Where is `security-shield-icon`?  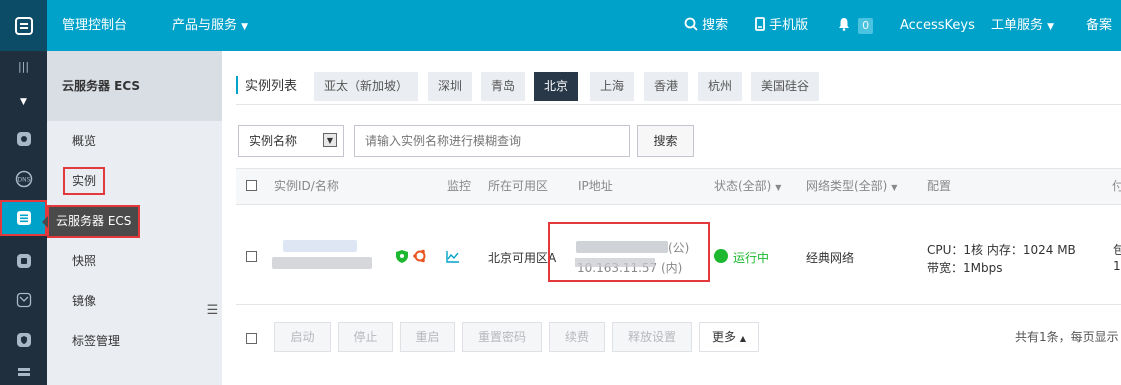
security-shield-icon is located at coordinates (402, 258).